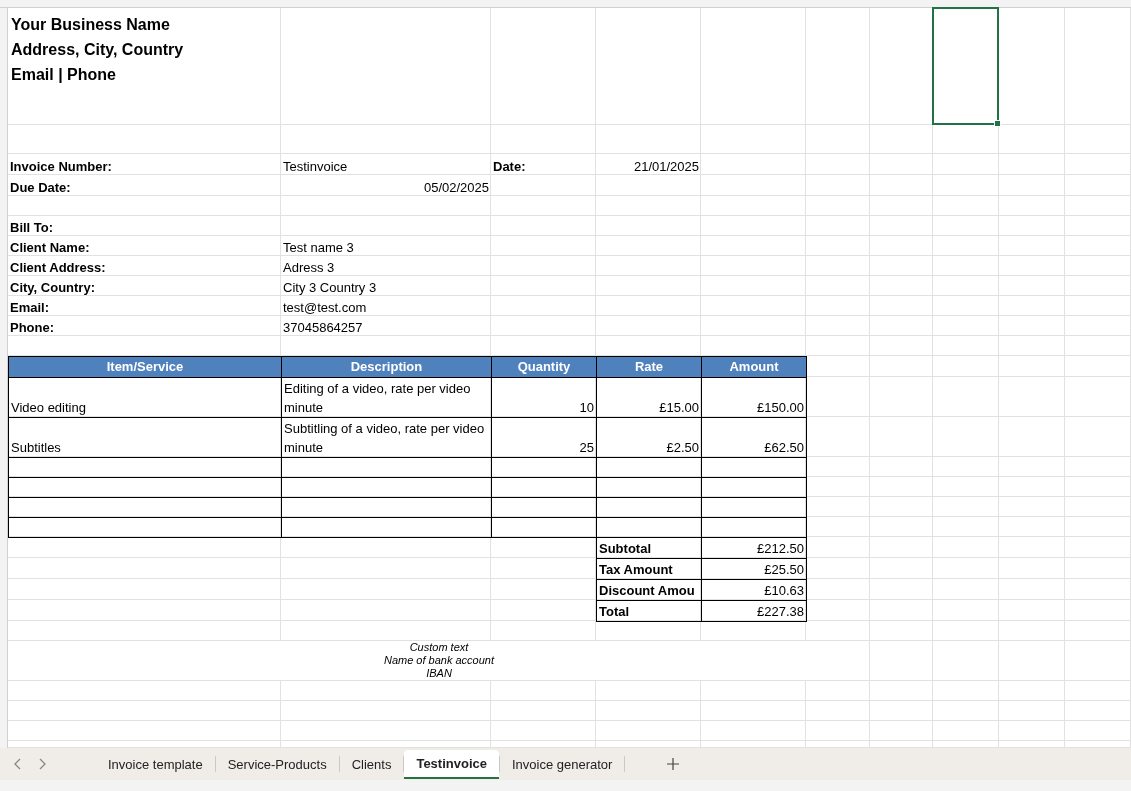 Image resolution: width=1131 pixels, height=791 pixels. Describe the element at coordinates (371, 764) in the screenshot. I see `sheet-tab: Clients` at that location.